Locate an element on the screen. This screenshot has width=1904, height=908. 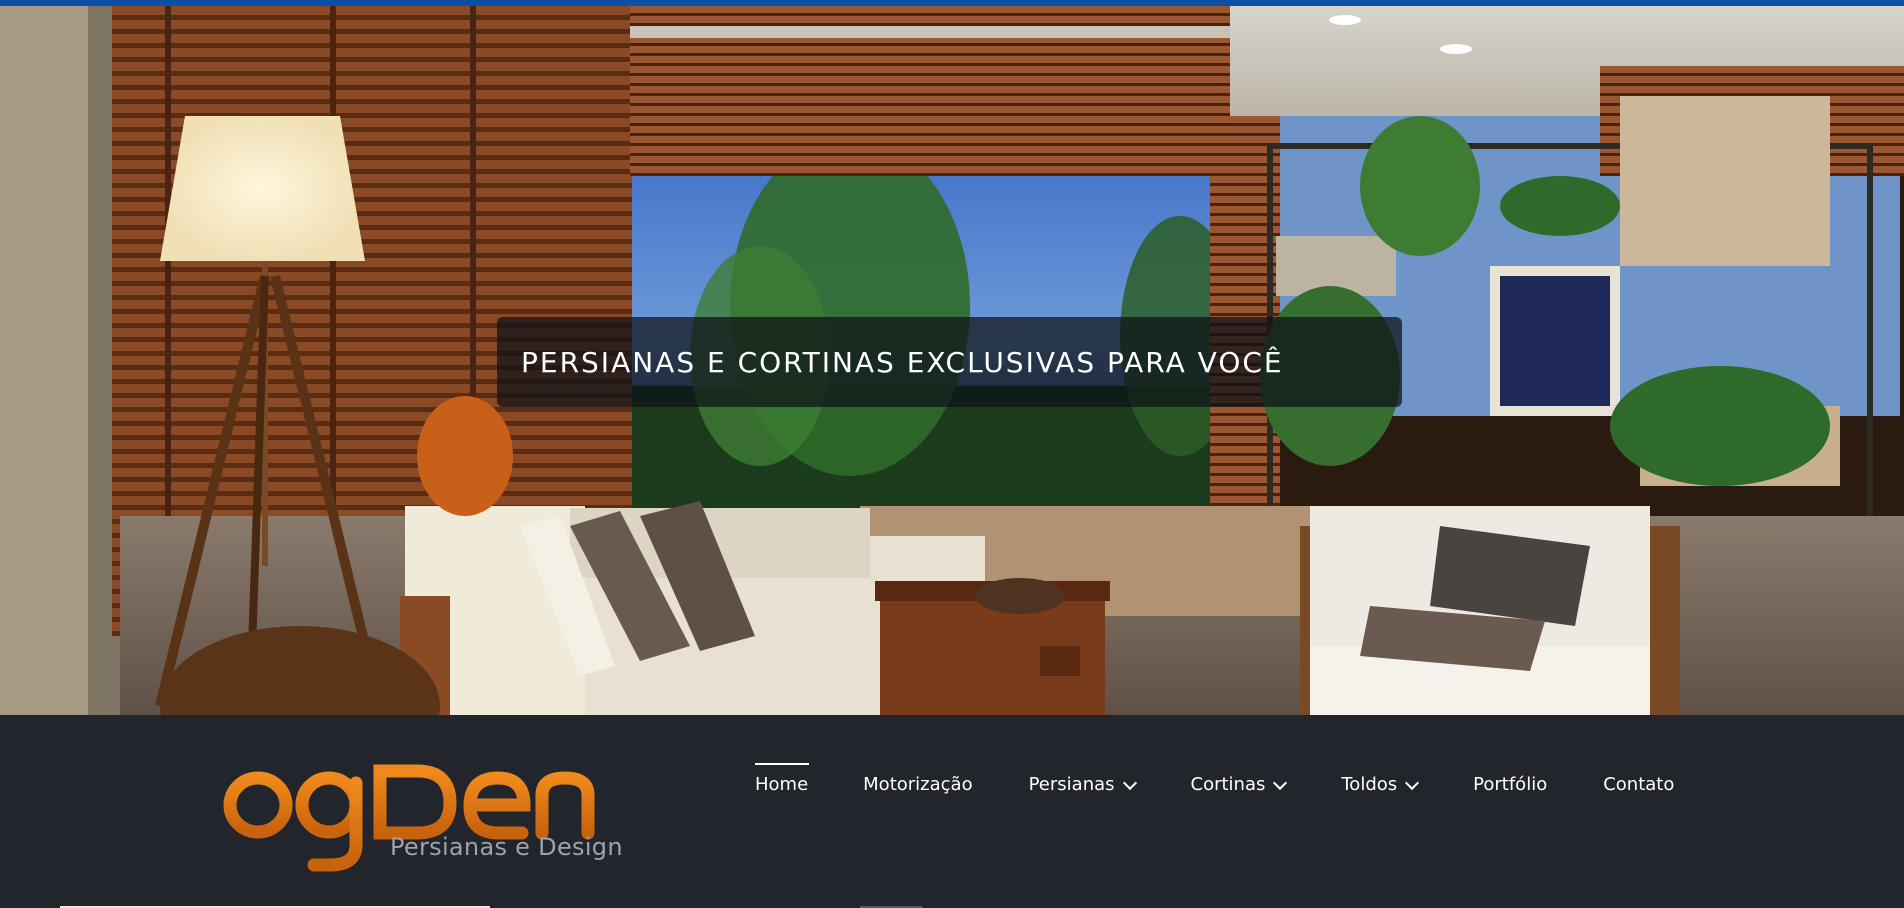
nav-label: Contato is located at coordinates (1639, 784).